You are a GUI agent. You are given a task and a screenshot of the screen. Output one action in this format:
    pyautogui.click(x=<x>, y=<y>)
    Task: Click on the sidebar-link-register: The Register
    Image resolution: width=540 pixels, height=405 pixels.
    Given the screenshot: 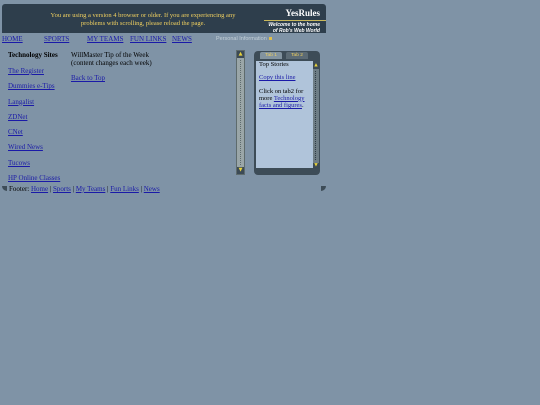 What is the action you would take?
    pyautogui.click(x=38, y=71)
    